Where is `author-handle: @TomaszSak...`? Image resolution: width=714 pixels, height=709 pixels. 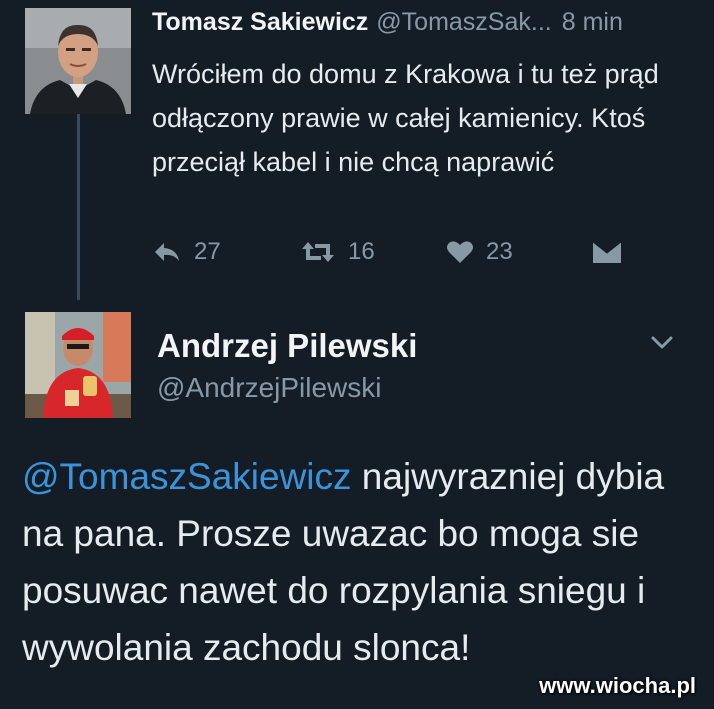 author-handle: @TomaszSak... is located at coordinates (463, 22).